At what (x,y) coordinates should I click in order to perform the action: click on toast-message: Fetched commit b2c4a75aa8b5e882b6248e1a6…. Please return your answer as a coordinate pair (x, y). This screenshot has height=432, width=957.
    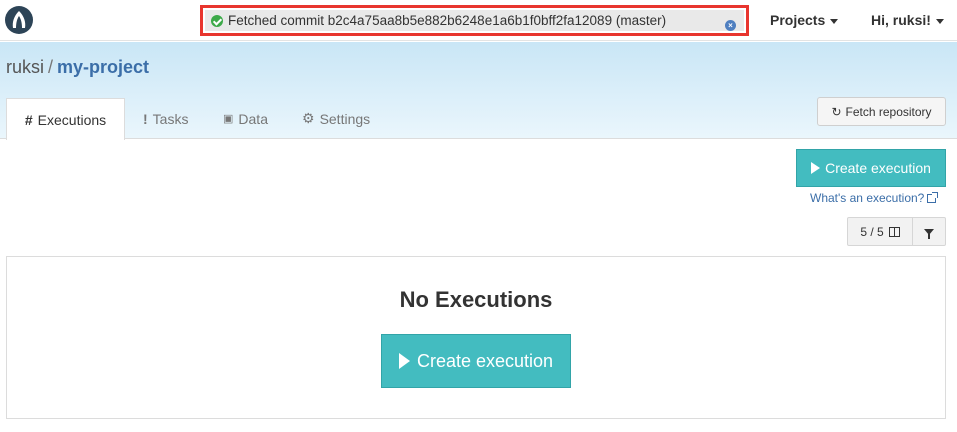
    Looking at the image, I should click on (447, 20).